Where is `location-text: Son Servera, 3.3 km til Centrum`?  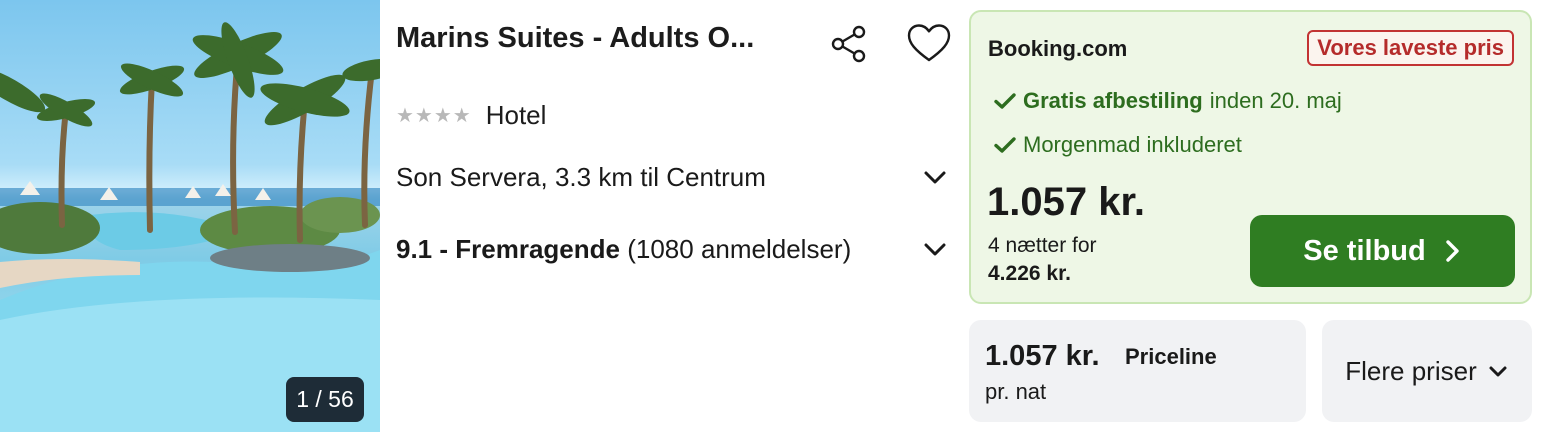
location-text: Son Servera, 3.3 km til Centrum is located at coordinates (581, 177).